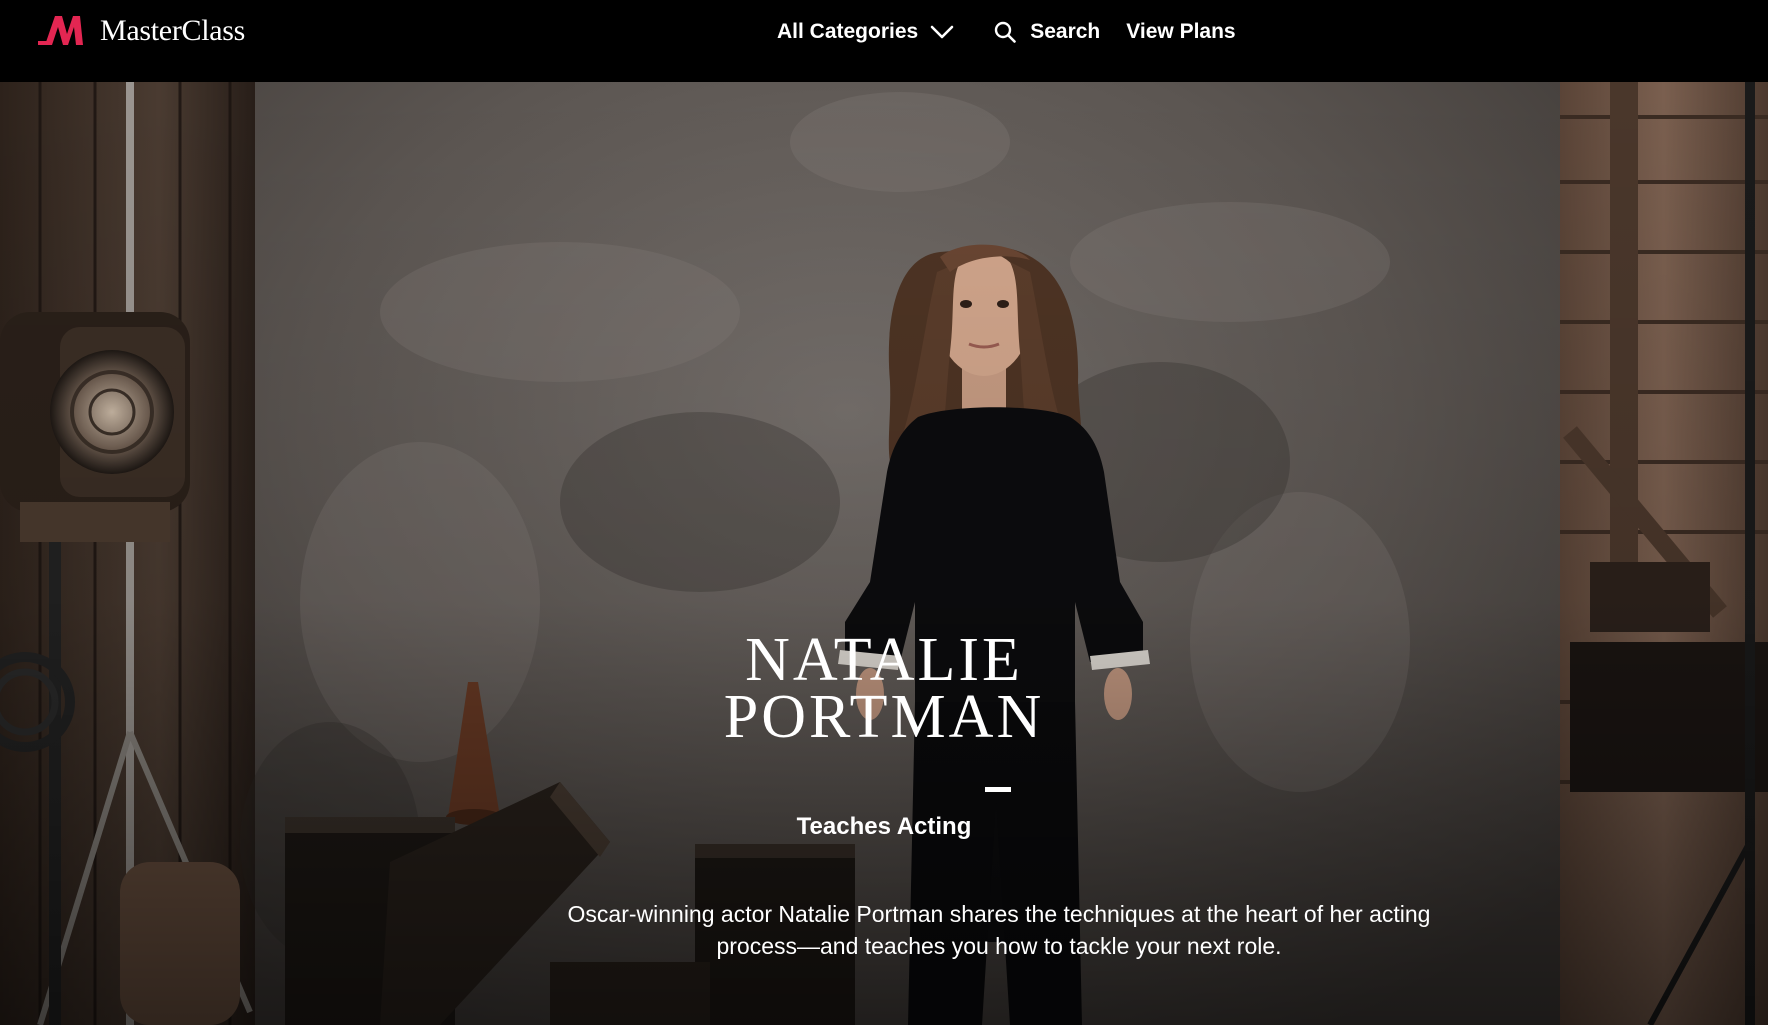  Describe the element at coordinates (942, 32) in the screenshot. I see `chevron-down-icon` at that location.